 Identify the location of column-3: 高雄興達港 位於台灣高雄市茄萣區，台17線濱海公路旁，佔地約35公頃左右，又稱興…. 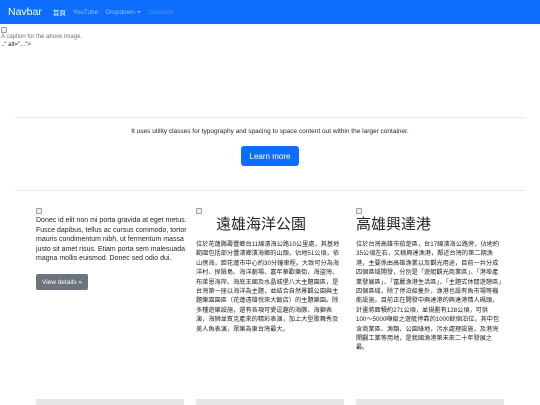
(430, 283).